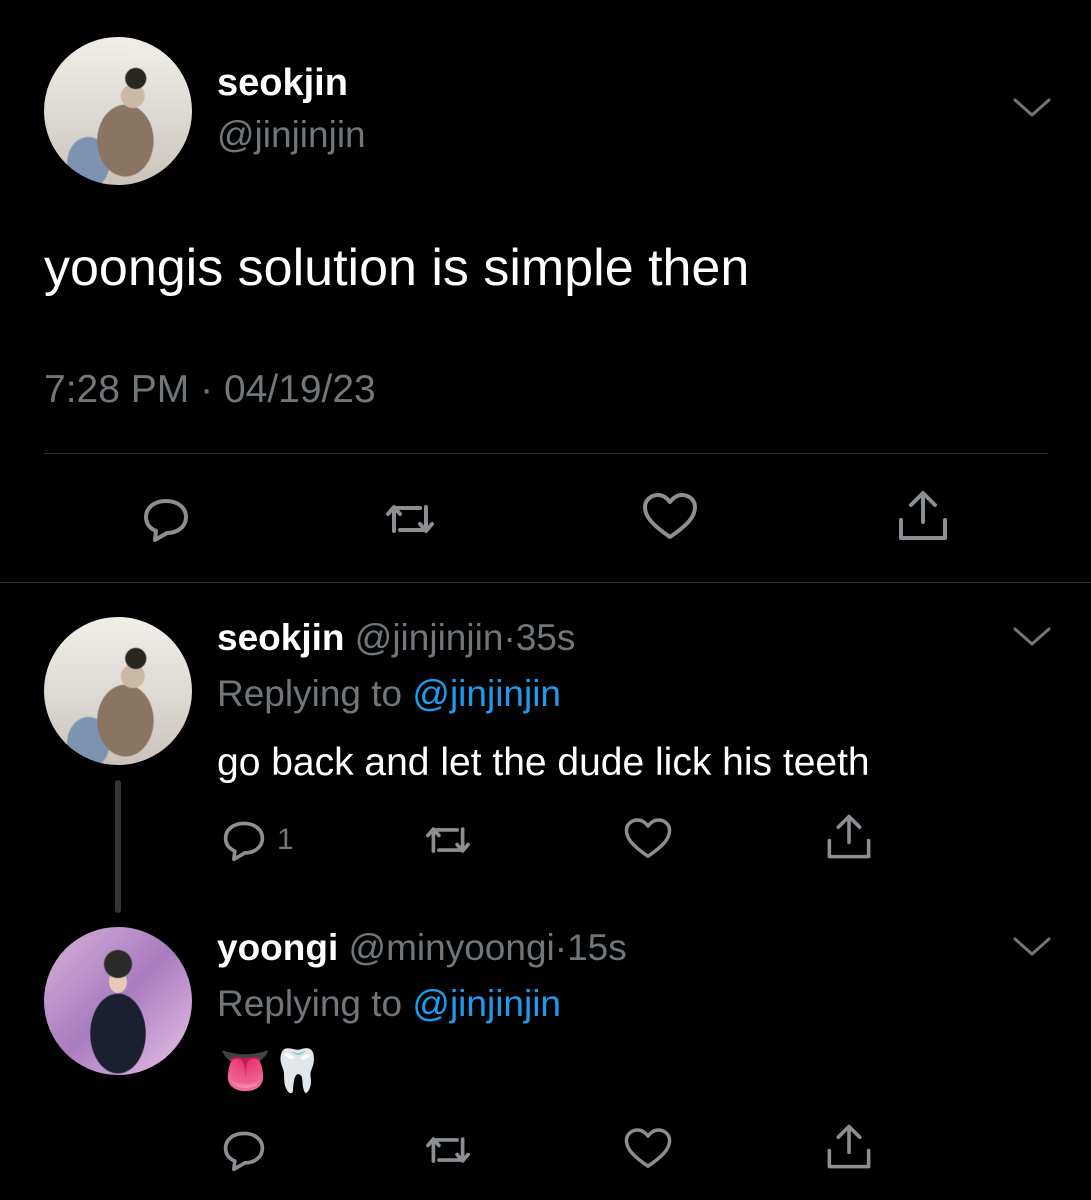  I want to click on reply-1-display-name: seokjin, so click(281, 637).